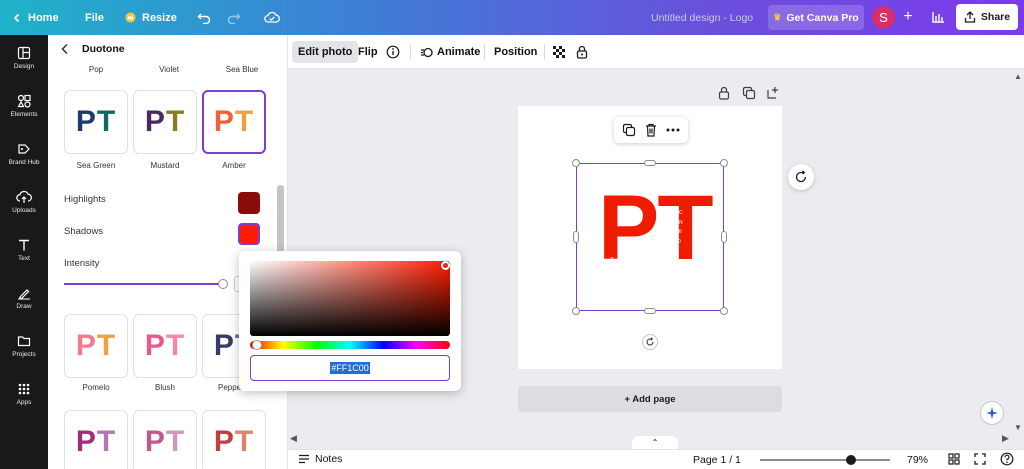  I want to click on sidebar-item-label: Uploads, so click(24, 210).